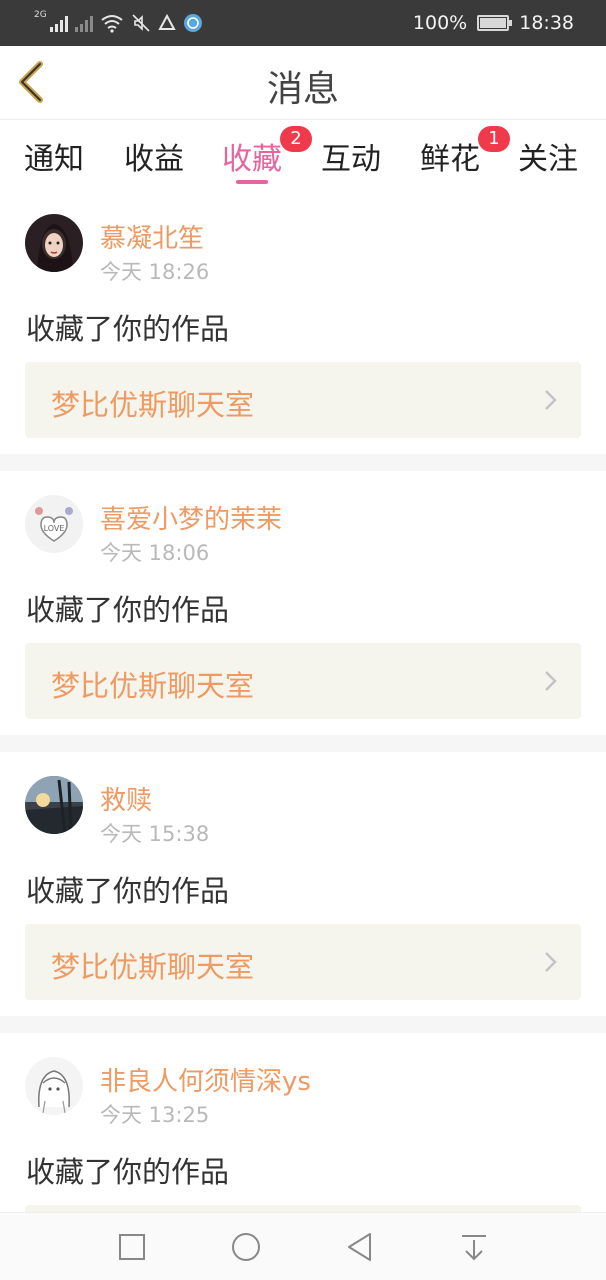 The width and height of the screenshot is (606, 1280). Describe the element at coordinates (155, 553) in the screenshot. I see `timestamp: 今天 18:06` at that location.